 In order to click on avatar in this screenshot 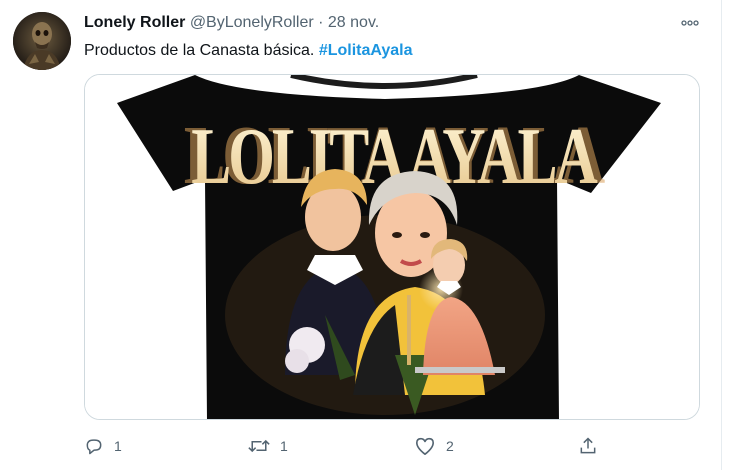, I will do `click(42, 41)`.